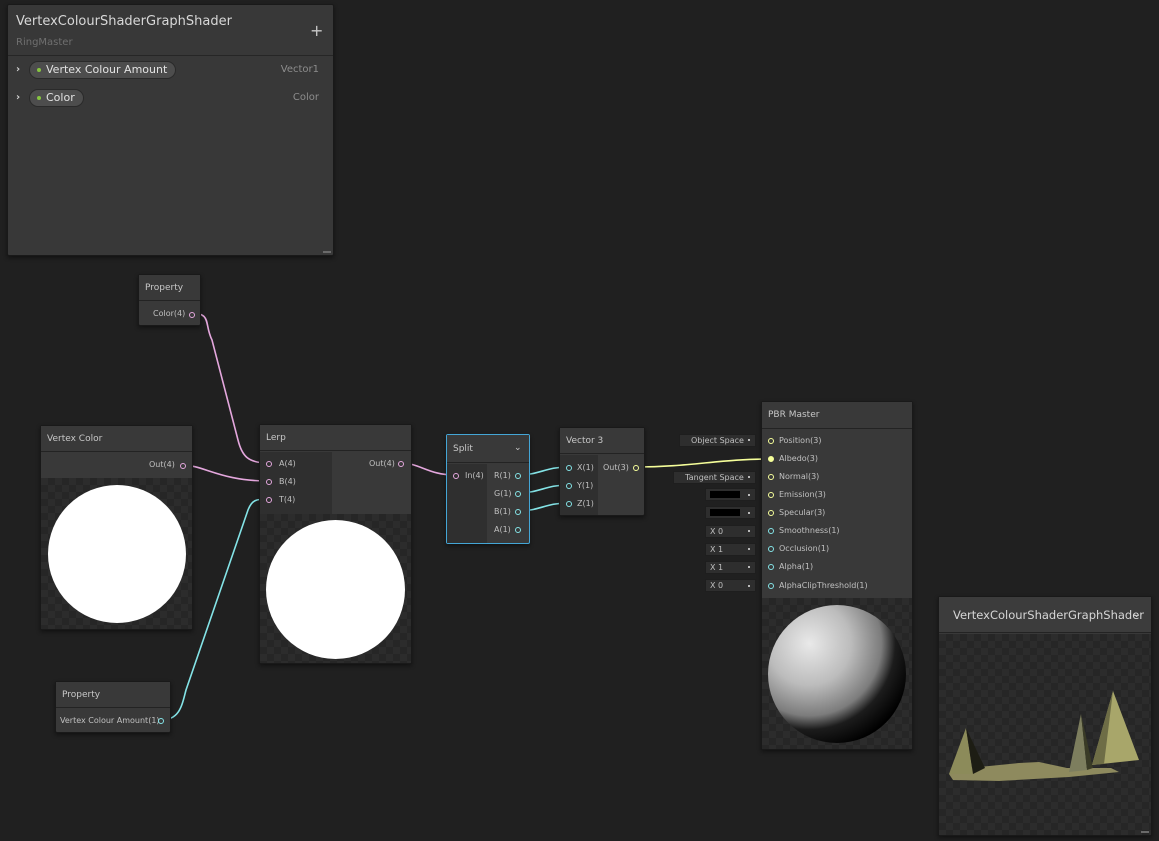  Describe the element at coordinates (602, 441) in the screenshot. I see `node-title: Vector 3` at that location.